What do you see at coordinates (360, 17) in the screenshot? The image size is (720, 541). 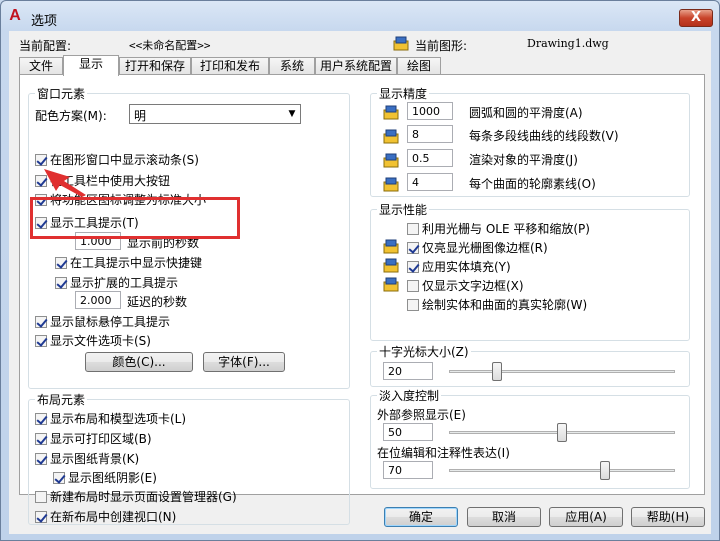 I see `title-bar: A 选项 X` at bounding box center [360, 17].